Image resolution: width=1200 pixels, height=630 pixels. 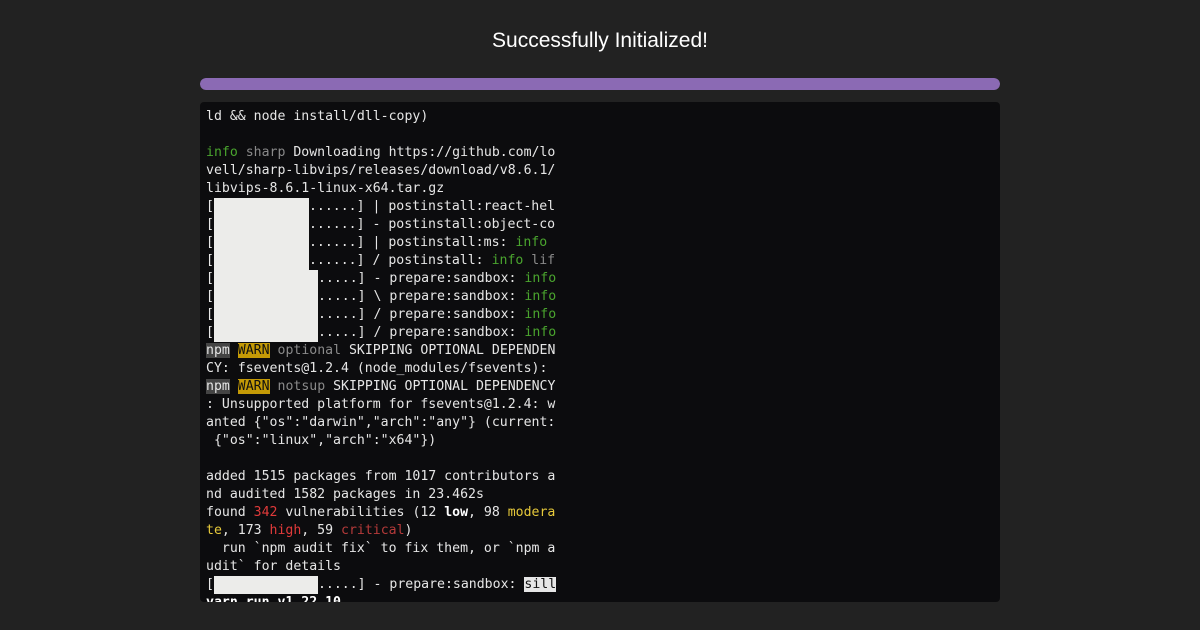 What do you see at coordinates (361, 512) in the screenshot?
I see `terminal-text: vulnerabilities (12` at bounding box center [361, 512].